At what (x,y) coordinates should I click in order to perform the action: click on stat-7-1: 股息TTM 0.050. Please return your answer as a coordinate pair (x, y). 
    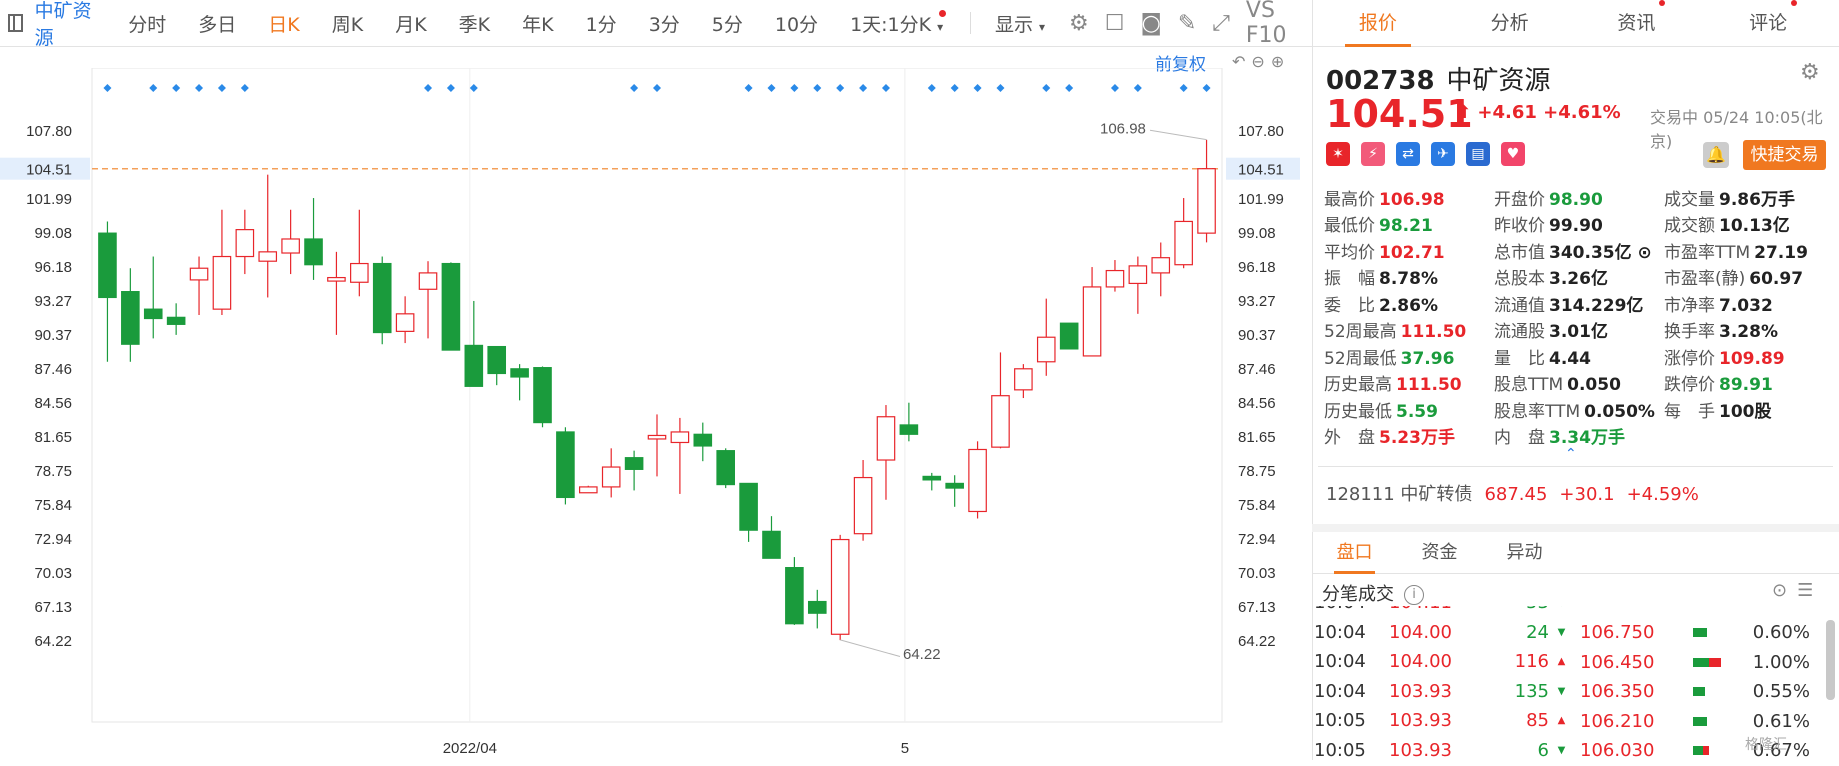
    Looking at the image, I should click on (1579, 382).